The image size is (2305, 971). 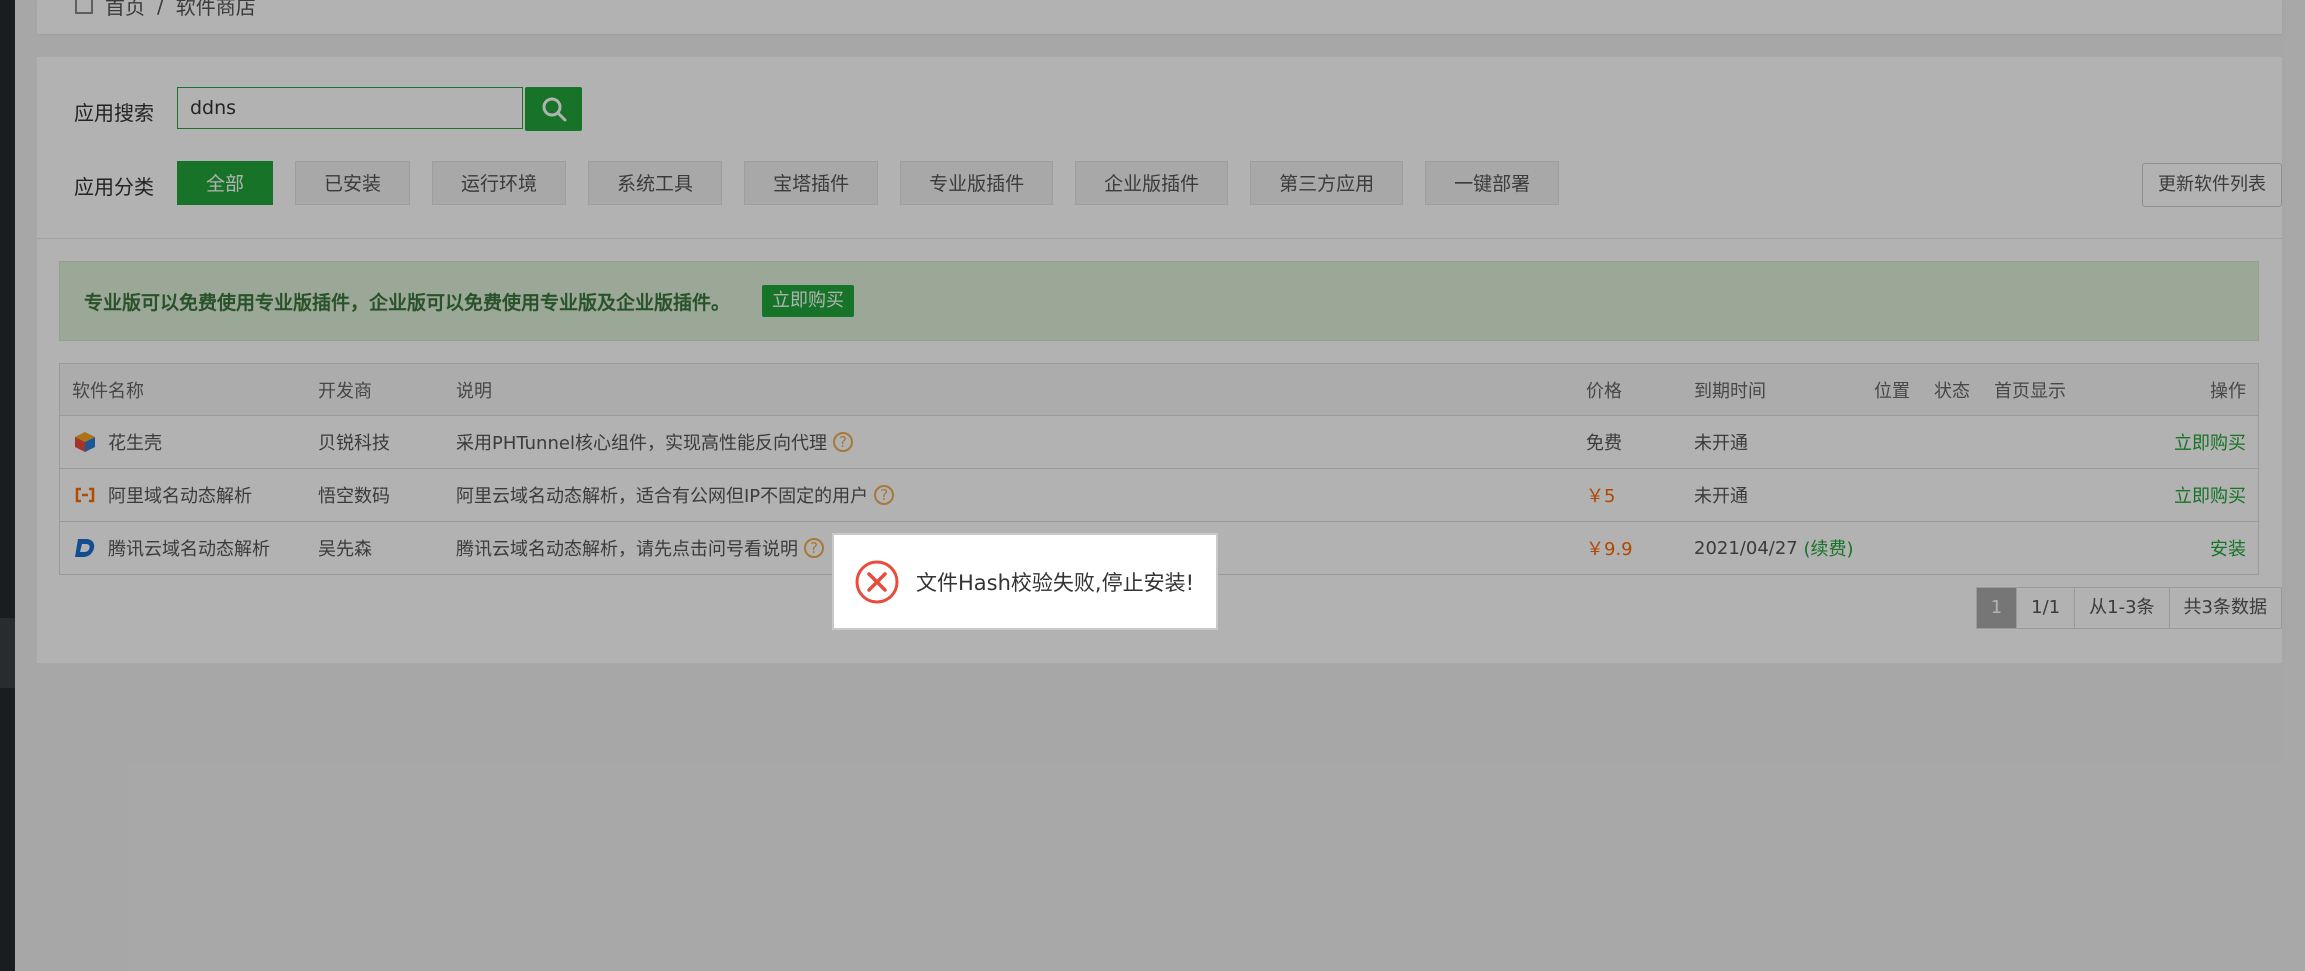 I want to click on error-circle-icon, so click(x=877, y=581).